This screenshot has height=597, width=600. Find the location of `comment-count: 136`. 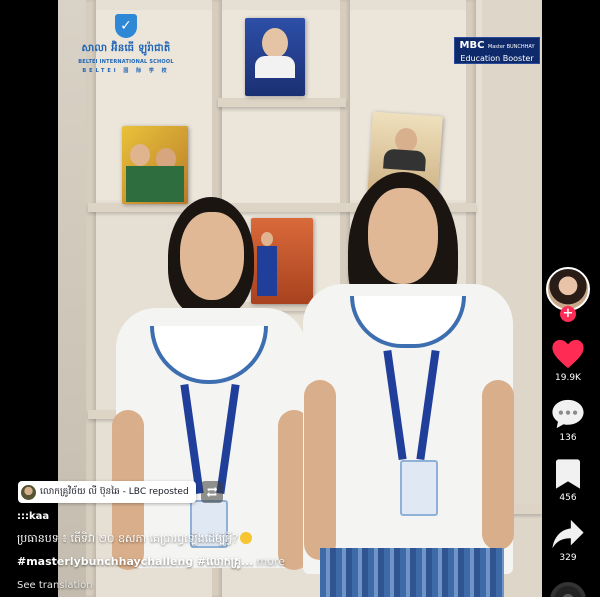

comment-count: 136 is located at coordinates (568, 438).